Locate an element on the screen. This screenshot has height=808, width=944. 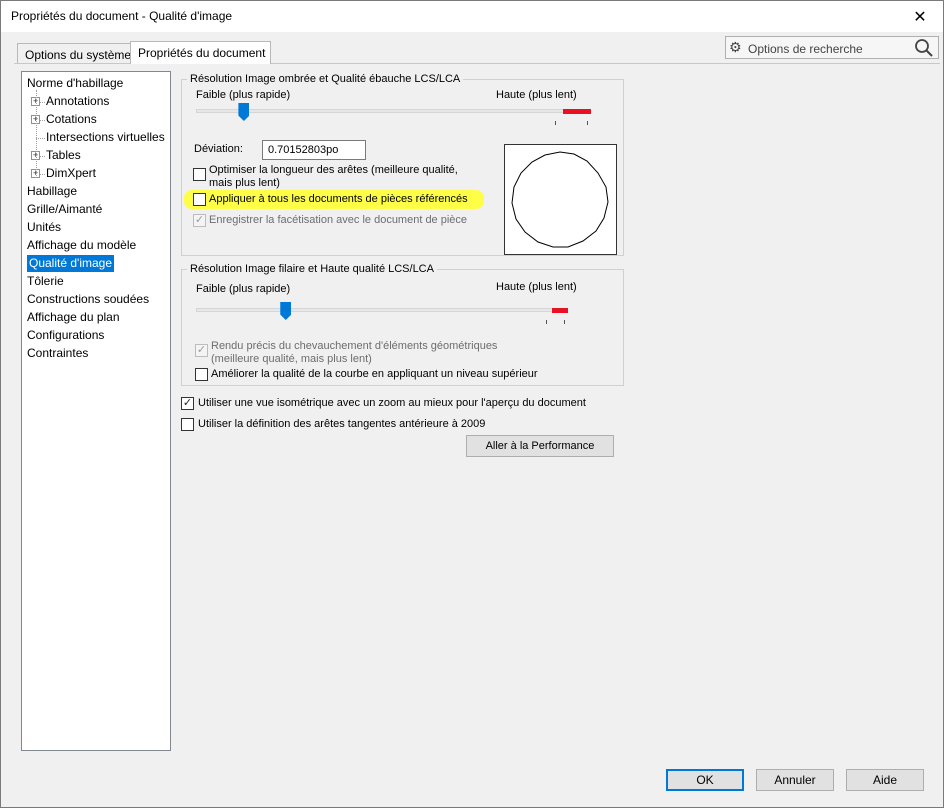
tab-proprietes-document: Propriétés du document is located at coordinates (200, 52).